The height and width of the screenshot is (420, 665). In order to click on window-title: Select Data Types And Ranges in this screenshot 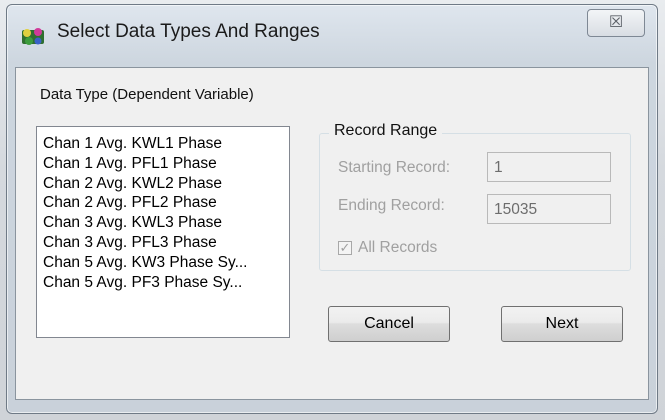, I will do `click(188, 31)`.